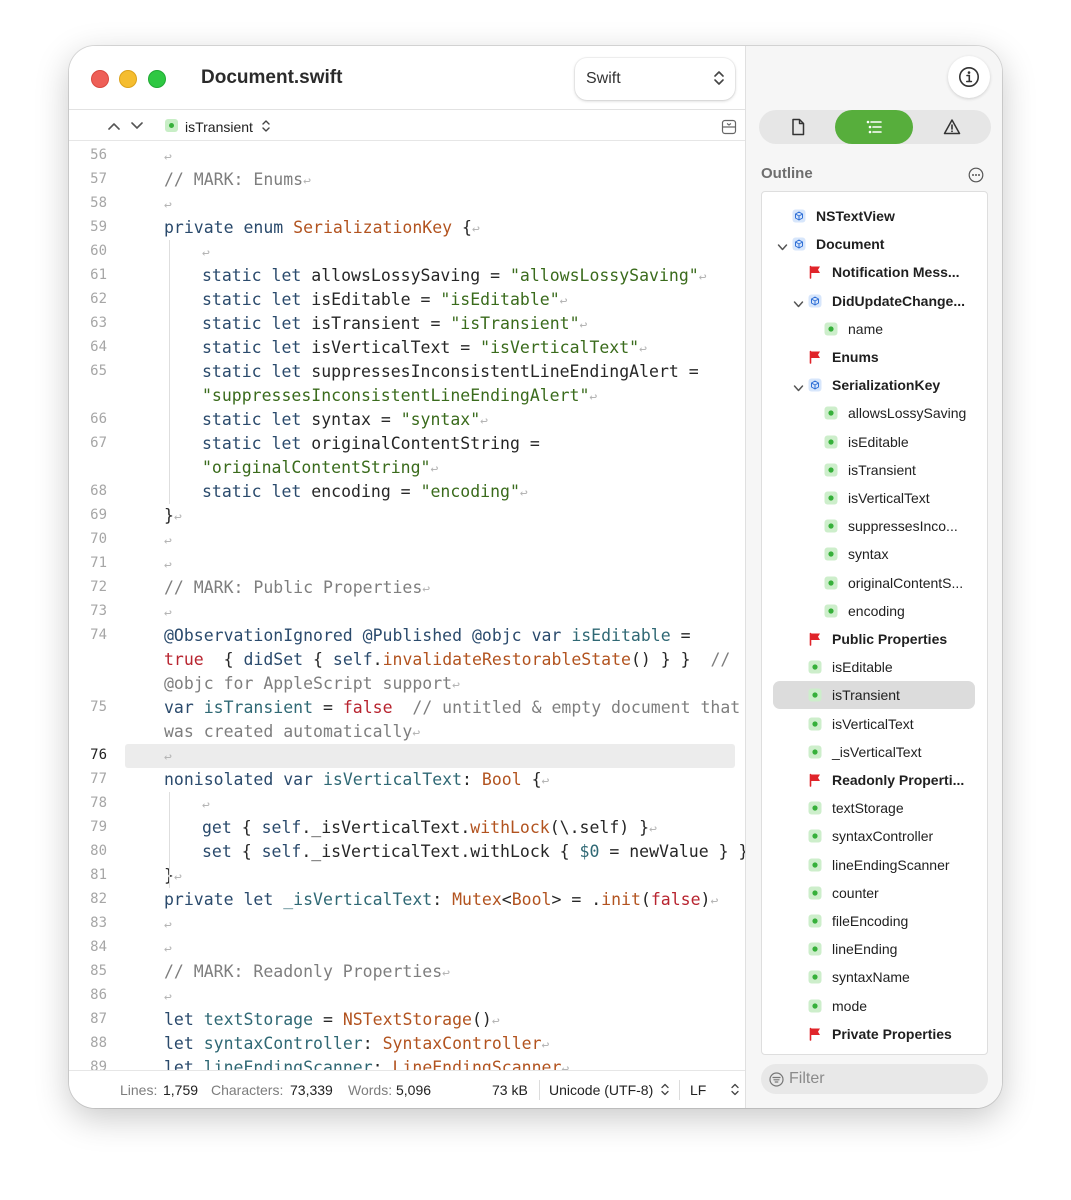 This screenshot has width=1071, height=1200. What do you see at coordinates (874, 977) in the screenshot?
I see `outline-item: syntaxName` at bounding box center [874, 977].